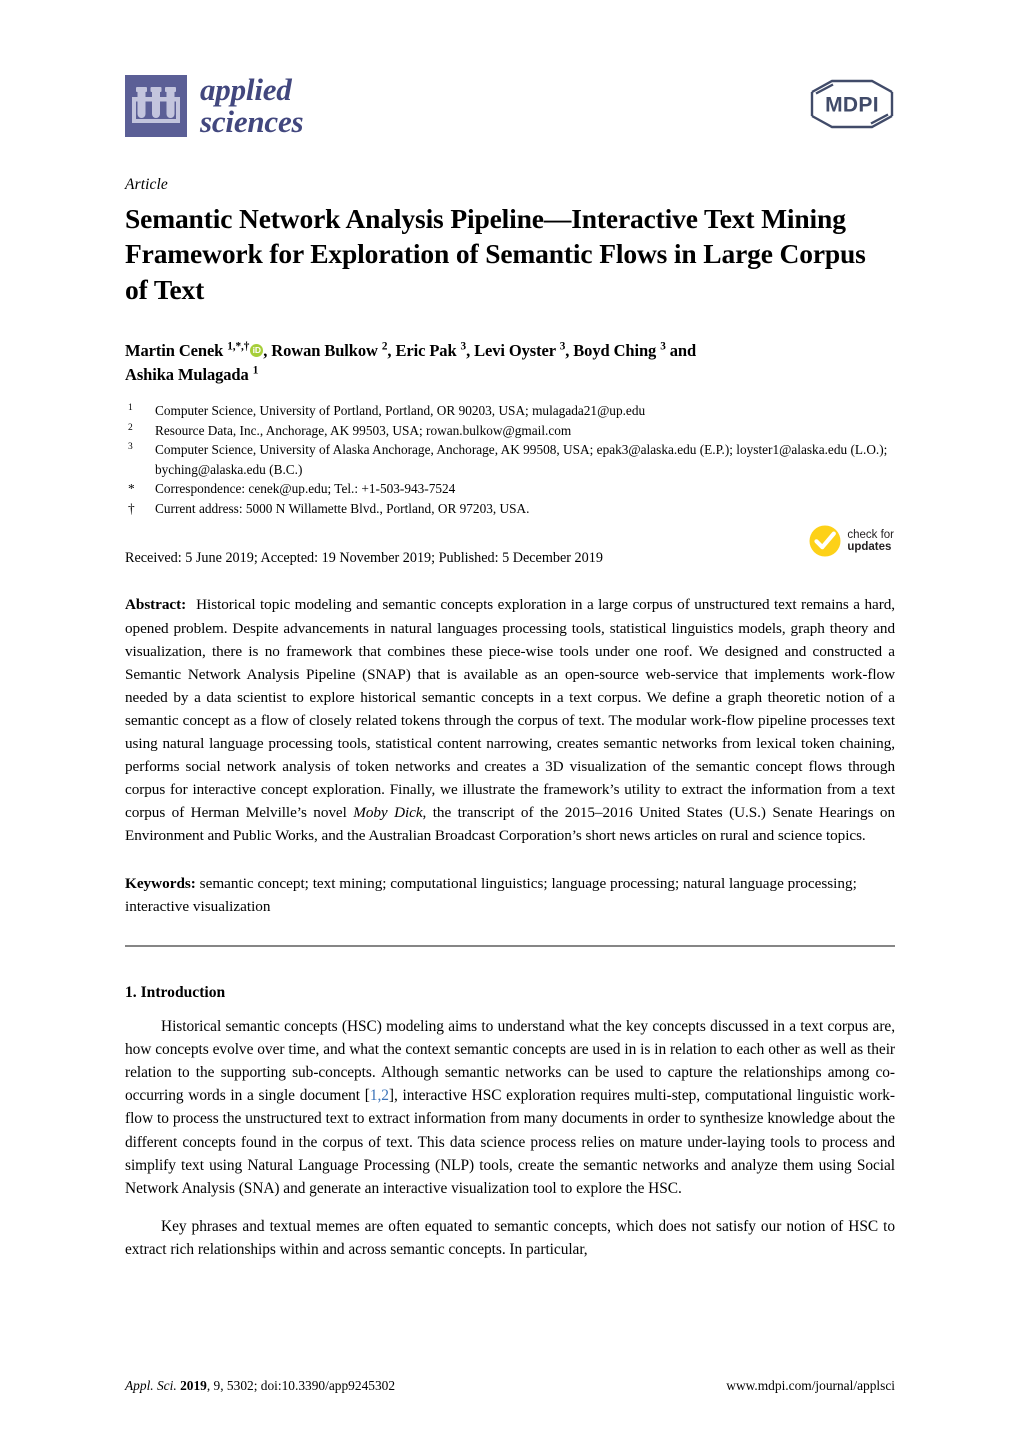  Describe the element at coordinates (131, 508) in the screenshot. I see `affiliation-marker: †` at that location.